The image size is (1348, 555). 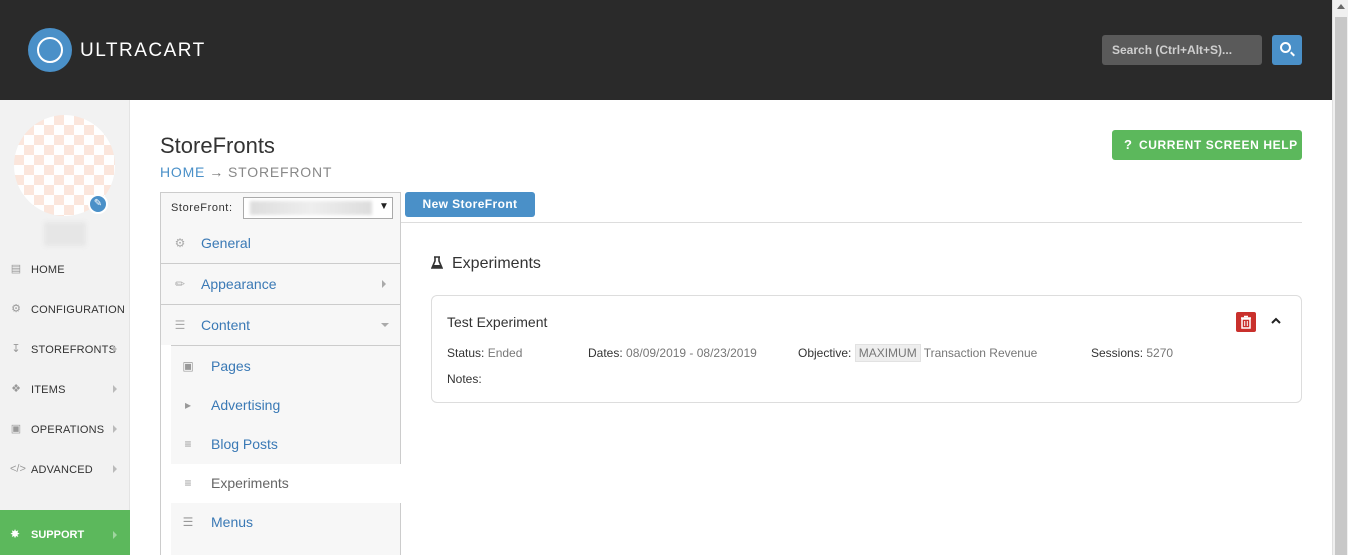 What do you see at coordinates (285, 366) in the screenshot?
I see `submenu-item-pages: ▣ Pages` at bounding box center [285, 366].